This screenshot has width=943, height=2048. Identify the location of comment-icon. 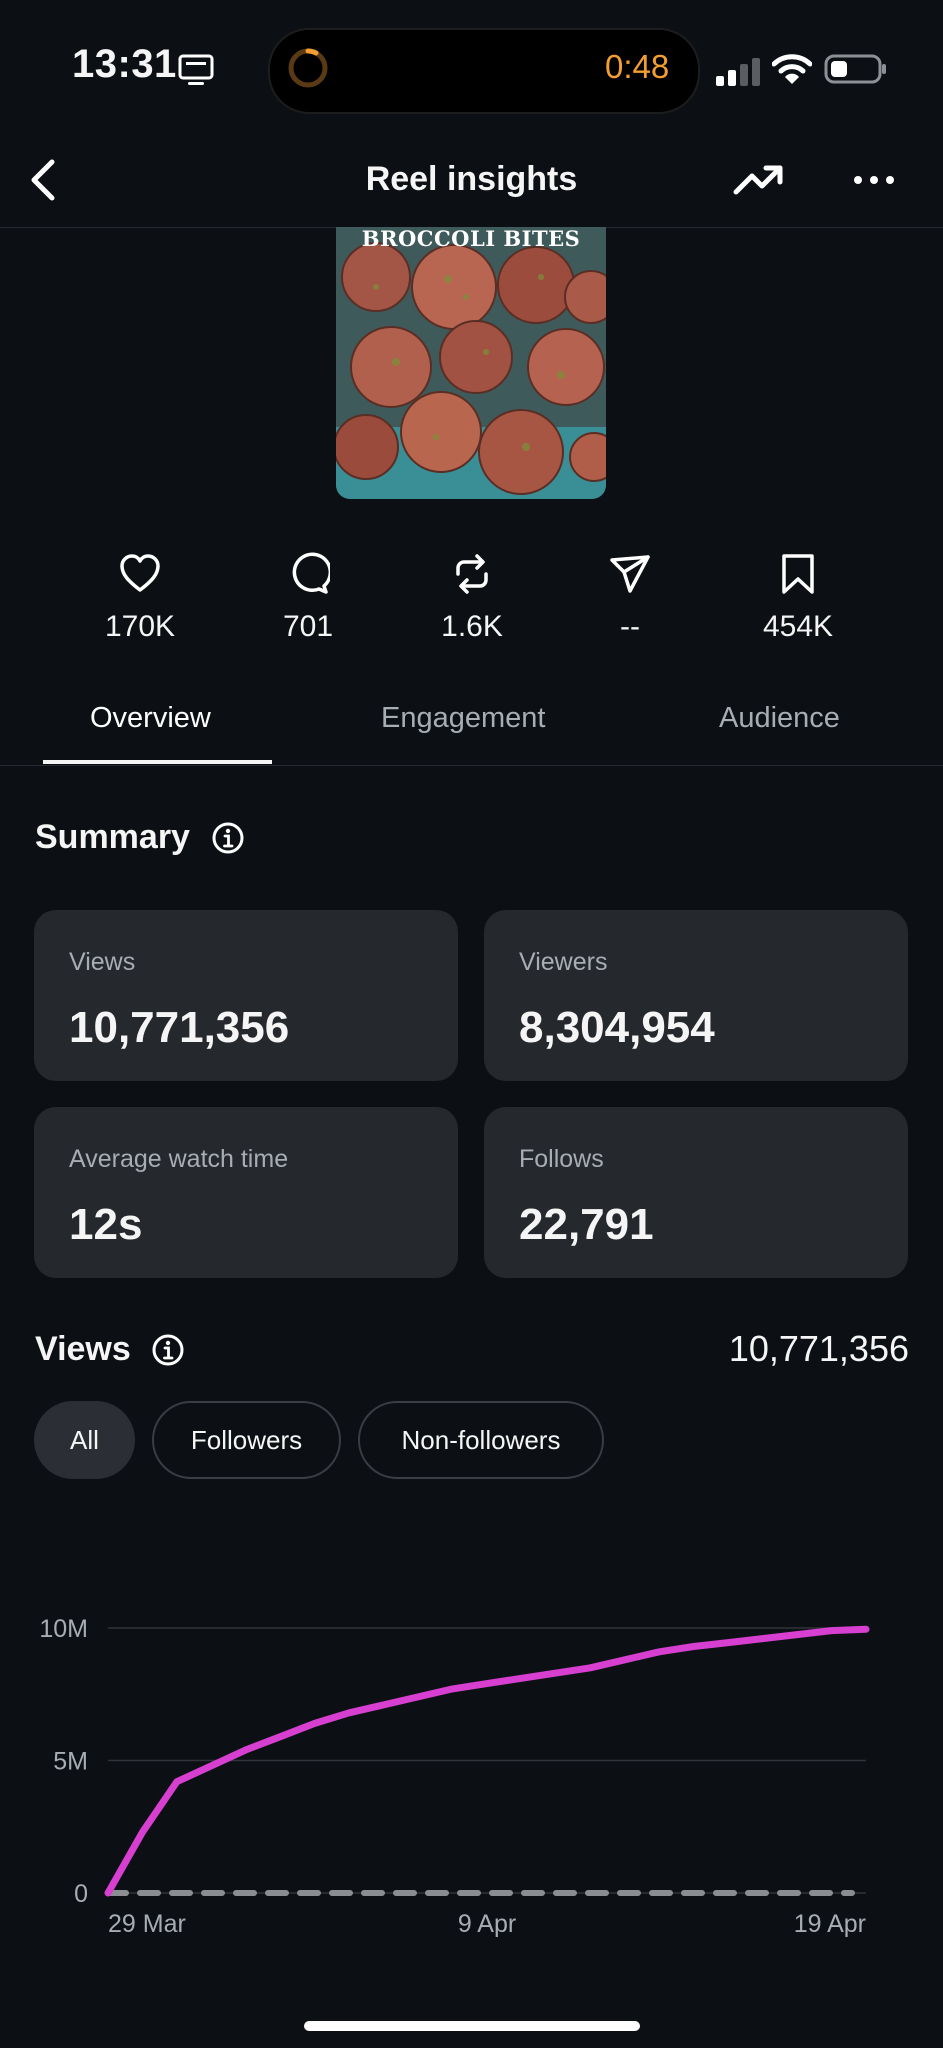
(311, 573).